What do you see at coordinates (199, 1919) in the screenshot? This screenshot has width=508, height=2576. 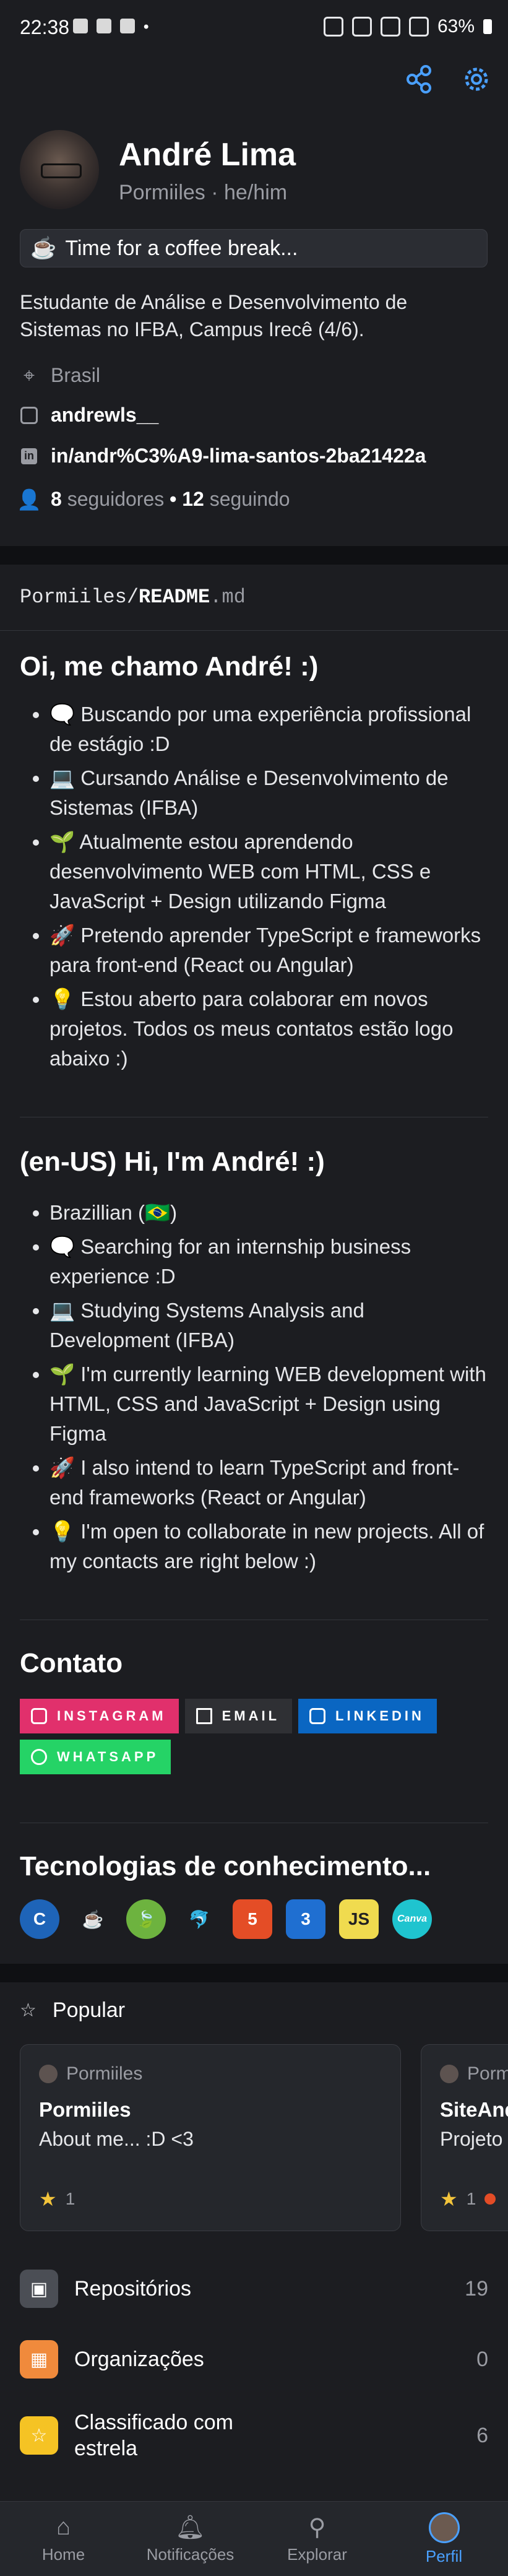 I see `mysql-icon: 🐬` at bounding box center [199, 1919].